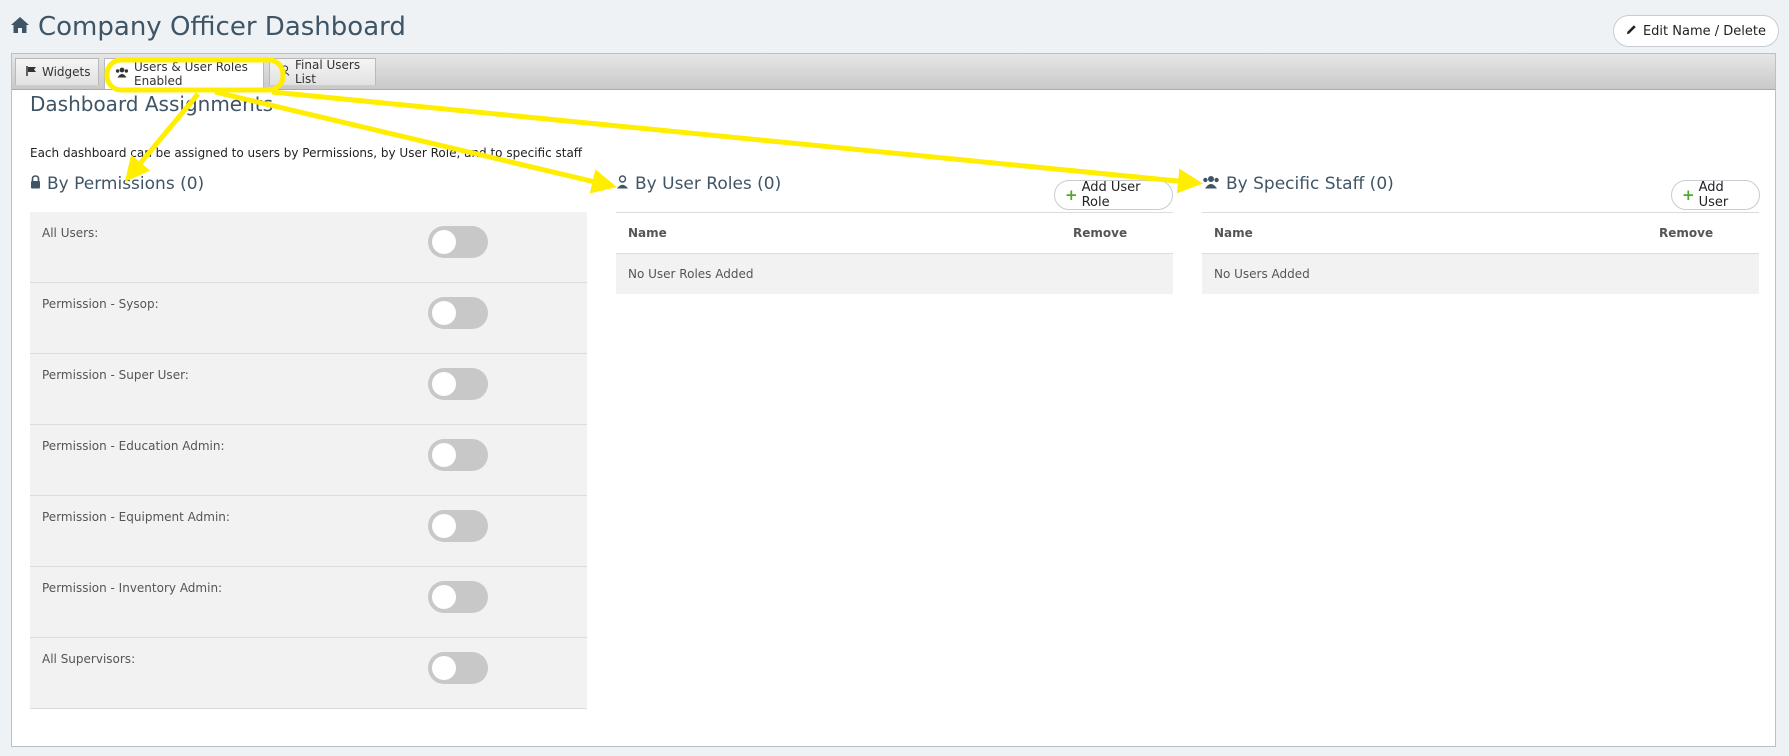 The height and width of the screenshot is (756, 1789). What do you see at coordinates (35, 184) in the screenshot?
I see `lock-icon` at bounding box center [35, 184].